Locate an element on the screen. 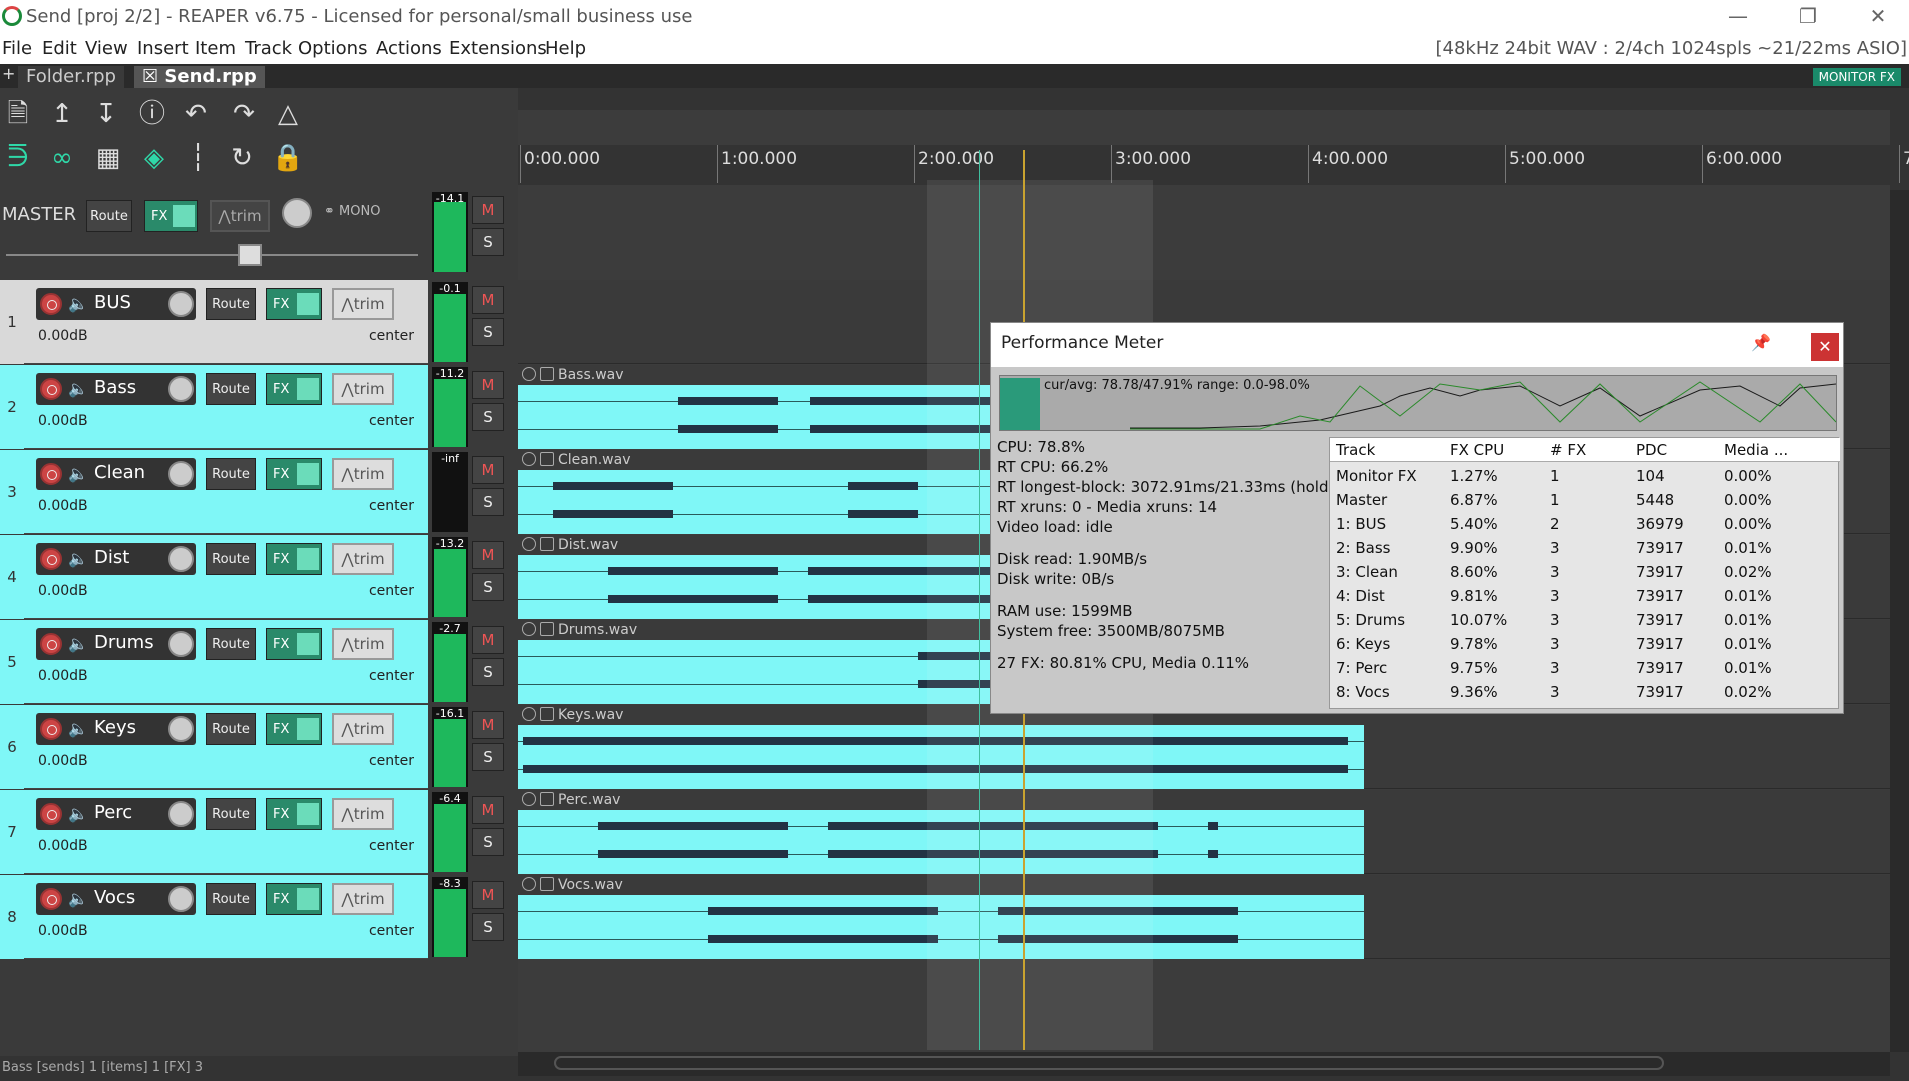 The height and width of the screenshot is (1081, 1909). undo-icon: ↶ is located at coordinates (196, 114).